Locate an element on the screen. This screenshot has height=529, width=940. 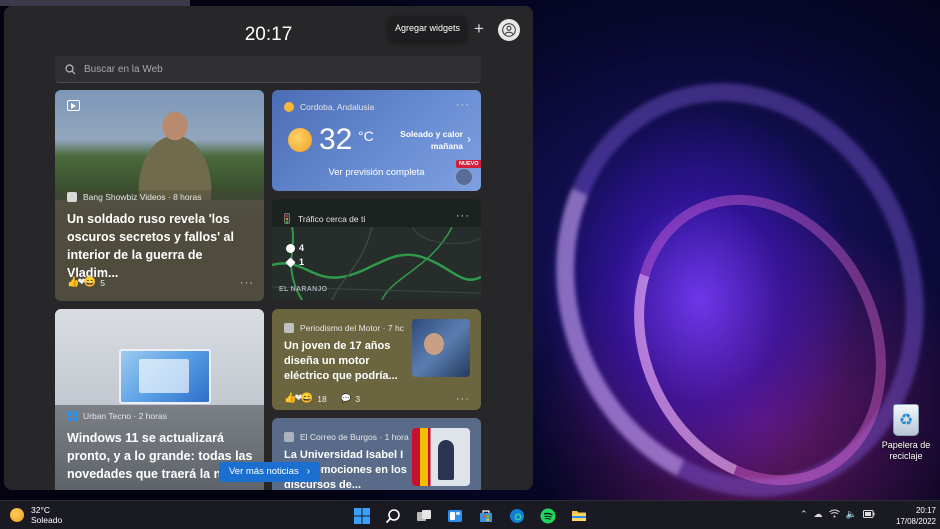
system-tray: ⌃ ☁ 🔈 is located at coordinates (837, 514).